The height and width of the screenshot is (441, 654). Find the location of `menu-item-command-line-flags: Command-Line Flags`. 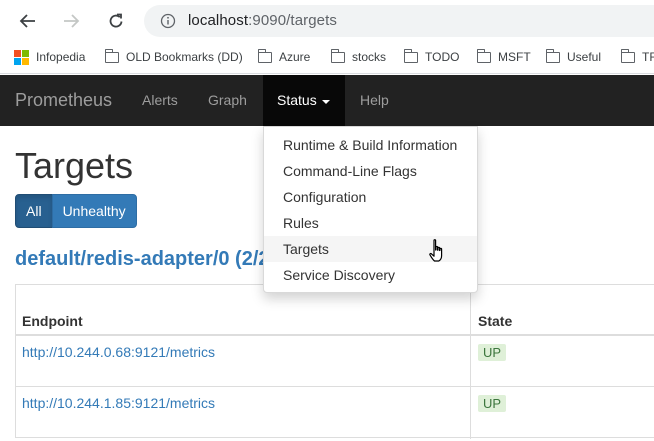

menu-item-command-line-flags: Command-Line Flags is located at coordinates (370, 171).